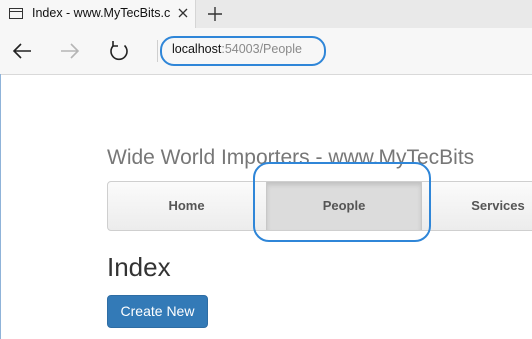 The image size is (532, 339). I want to click on navigation-bar: localhost:54003/People, so click(266, 51).